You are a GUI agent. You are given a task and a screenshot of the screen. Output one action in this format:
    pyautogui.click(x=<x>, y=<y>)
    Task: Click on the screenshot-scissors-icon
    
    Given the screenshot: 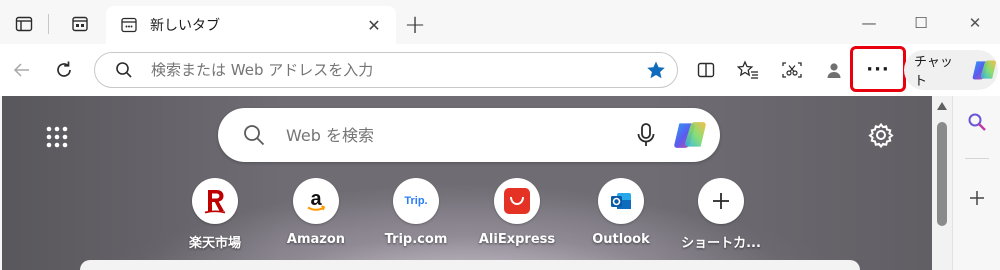 What is the action you would take?
    pyautogui.click(x=792, y=70)
    